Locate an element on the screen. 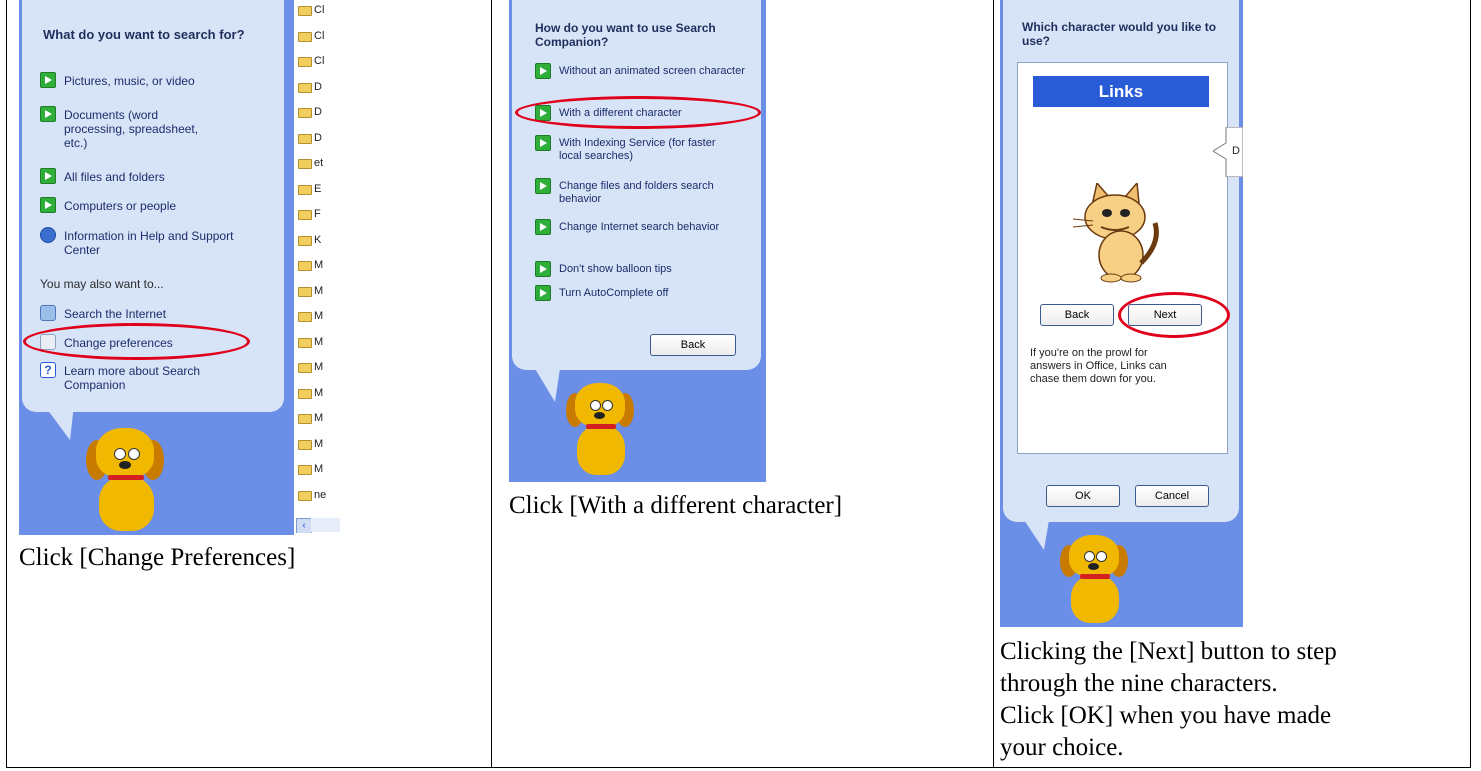 This screenshot has width=1481, height=771. ok-button: OK is located at coordinates (1083, 496).